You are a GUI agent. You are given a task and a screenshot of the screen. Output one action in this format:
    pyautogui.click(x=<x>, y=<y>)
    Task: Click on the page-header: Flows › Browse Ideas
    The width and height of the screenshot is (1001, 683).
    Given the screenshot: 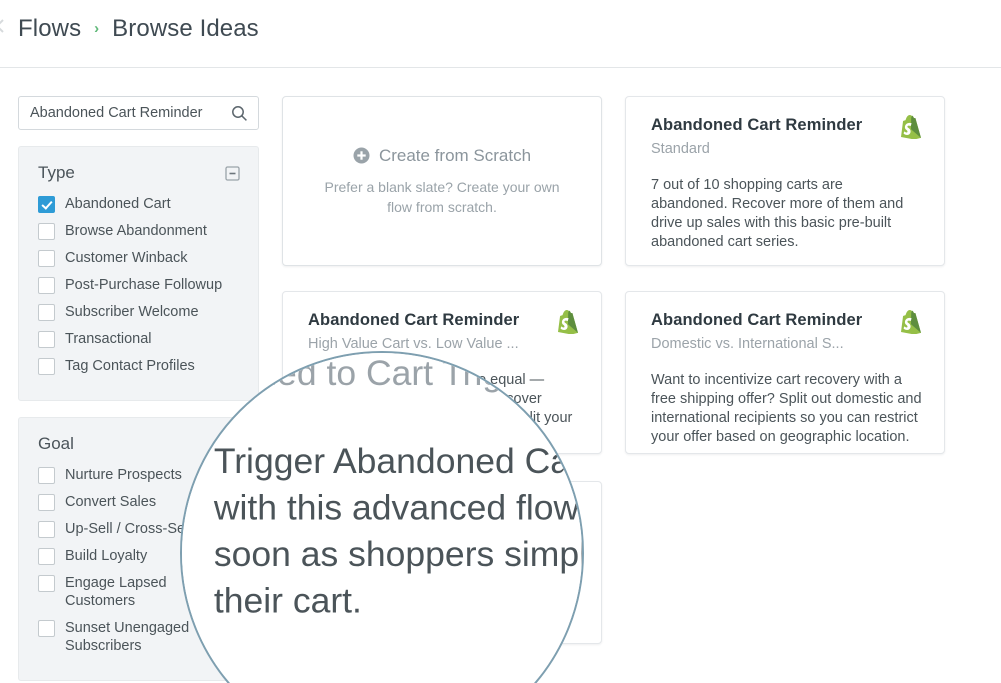 What is the action you would take?
    pyautogui.click(x=500, y=34)
    